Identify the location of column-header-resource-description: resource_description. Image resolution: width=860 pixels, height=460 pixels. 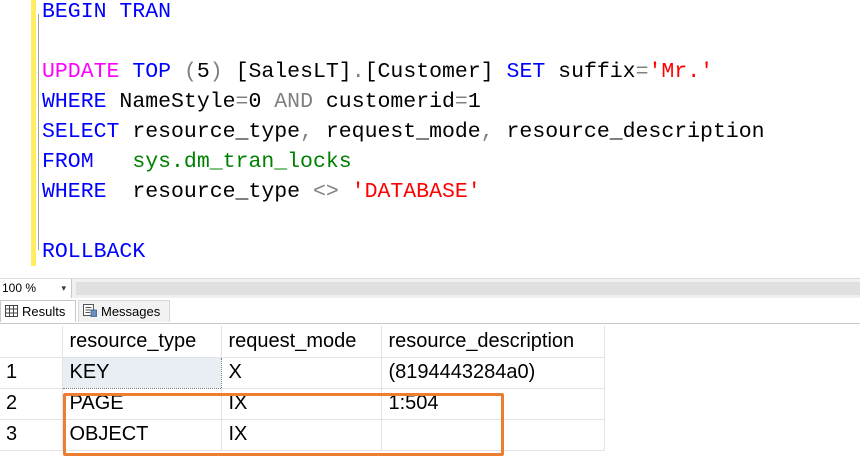
(493, 342).